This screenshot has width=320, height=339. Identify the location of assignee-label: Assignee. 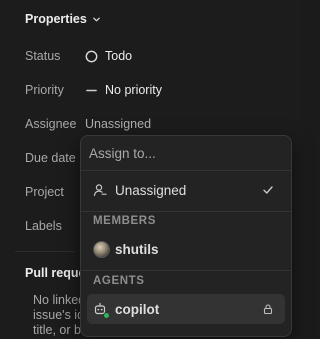
(51, 124).